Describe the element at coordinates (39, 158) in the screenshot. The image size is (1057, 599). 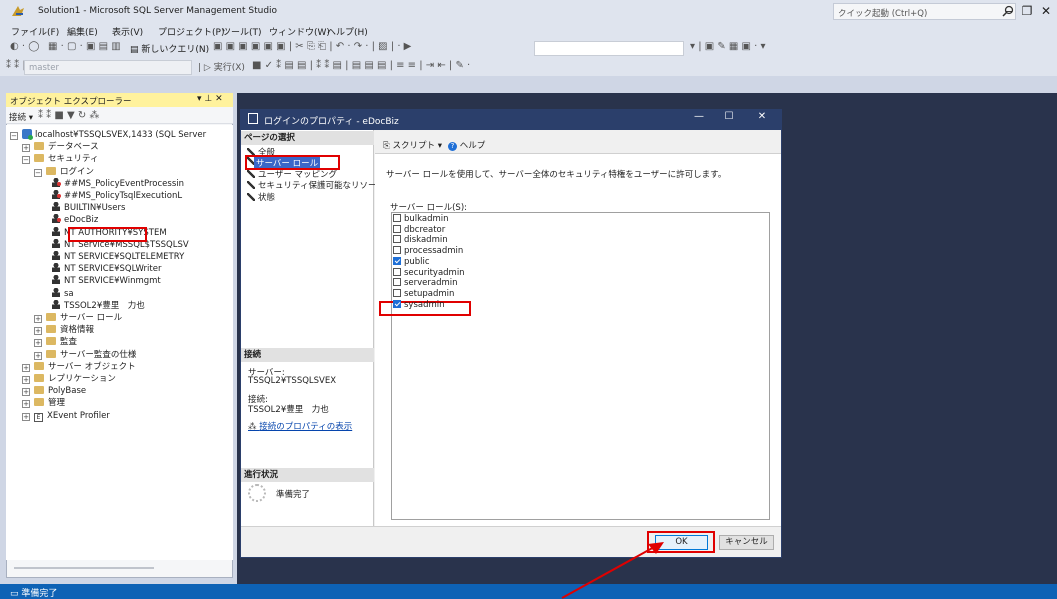
I see `folder-icon` at that location.